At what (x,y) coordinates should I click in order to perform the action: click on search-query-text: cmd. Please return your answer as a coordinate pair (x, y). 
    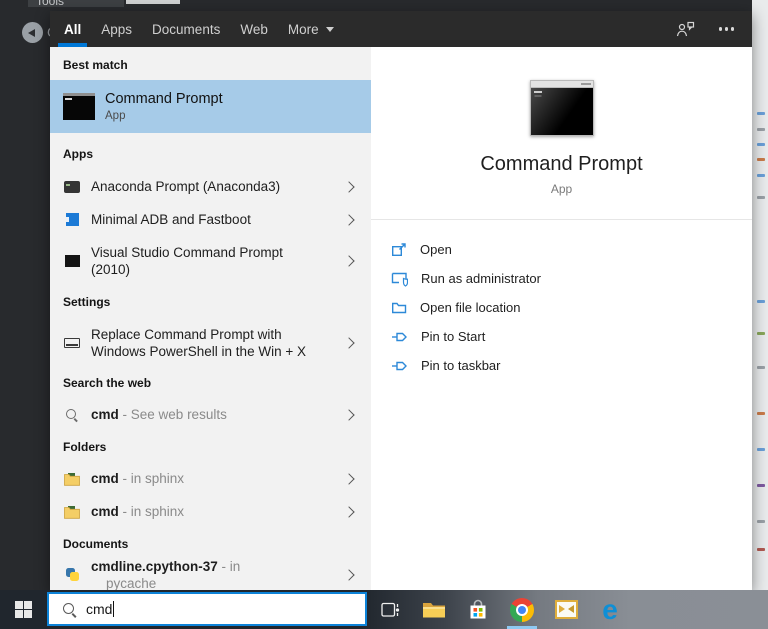
    Looking at the image, I should click on (99, 609).